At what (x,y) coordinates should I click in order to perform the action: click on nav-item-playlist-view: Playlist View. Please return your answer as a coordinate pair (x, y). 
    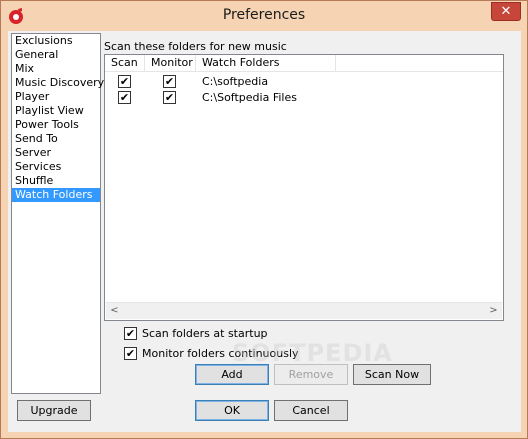
    Looking at the image, I should click on (56, 111).